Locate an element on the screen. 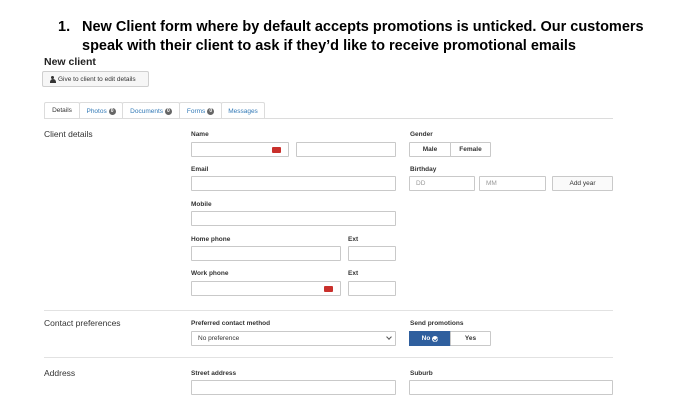 The width and height of the screenshot is (688, 402). add-year-button: Add year is located at coordinates (582, 183).